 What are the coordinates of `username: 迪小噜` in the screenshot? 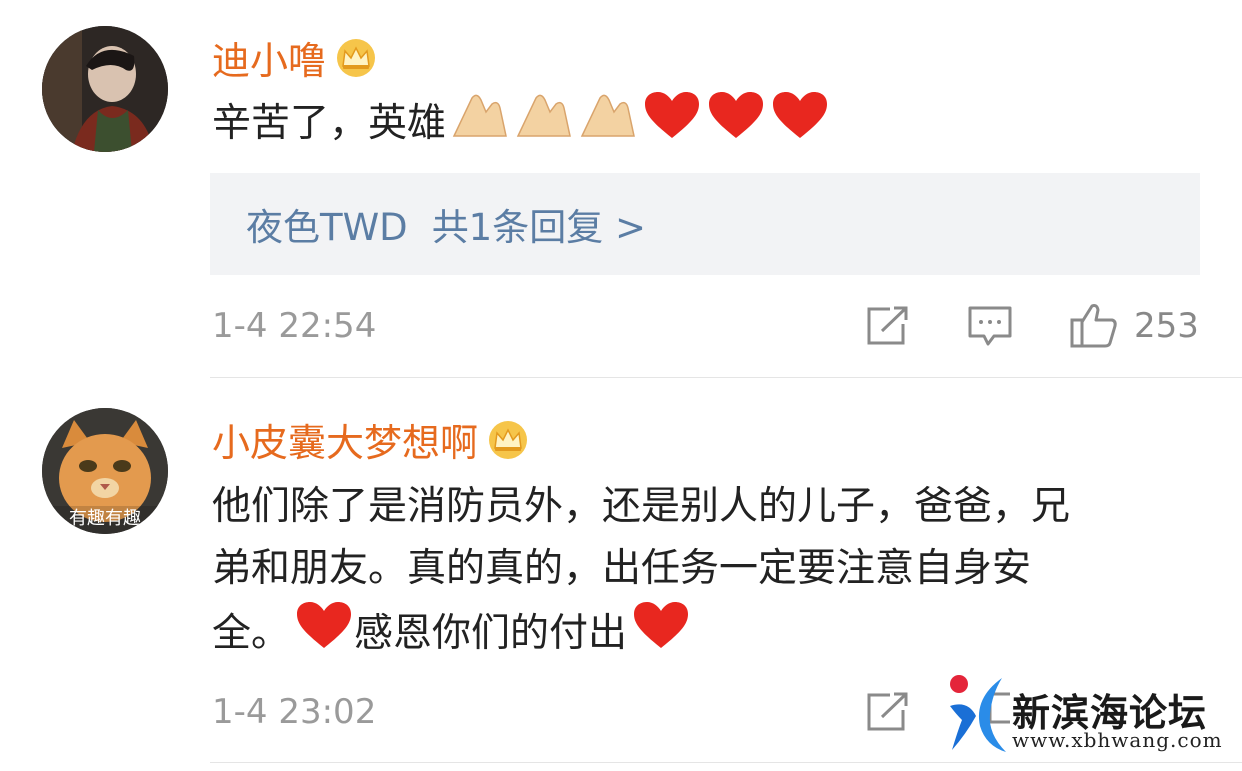 It's located at (295, 57).